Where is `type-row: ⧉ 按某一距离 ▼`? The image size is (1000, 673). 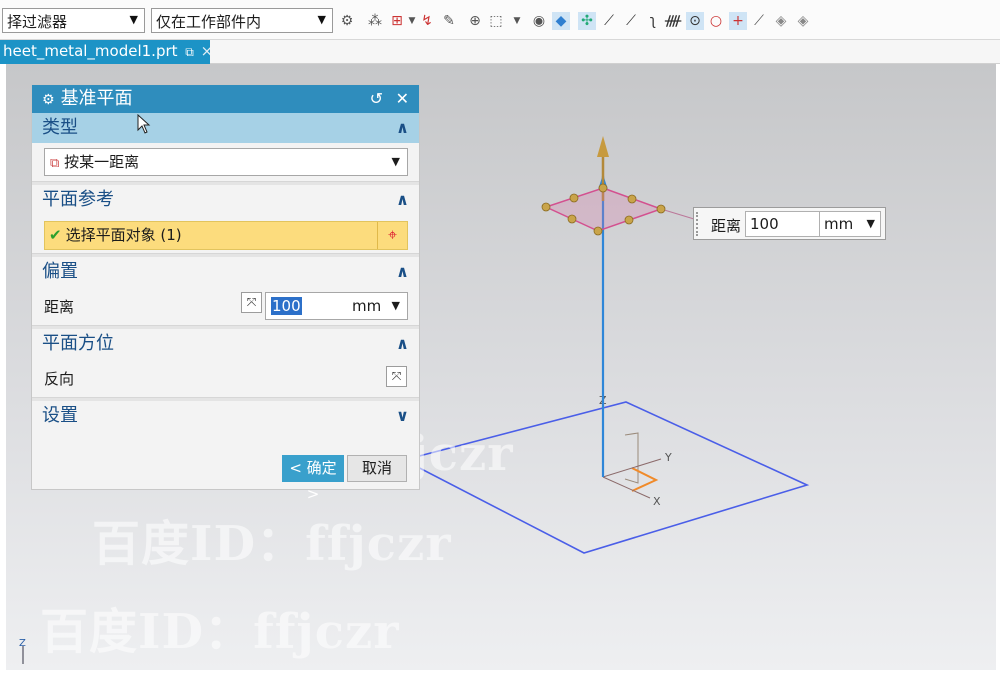
type-row: ⧉ 按某一距离 ▼ is located at coordinates (225, 162).